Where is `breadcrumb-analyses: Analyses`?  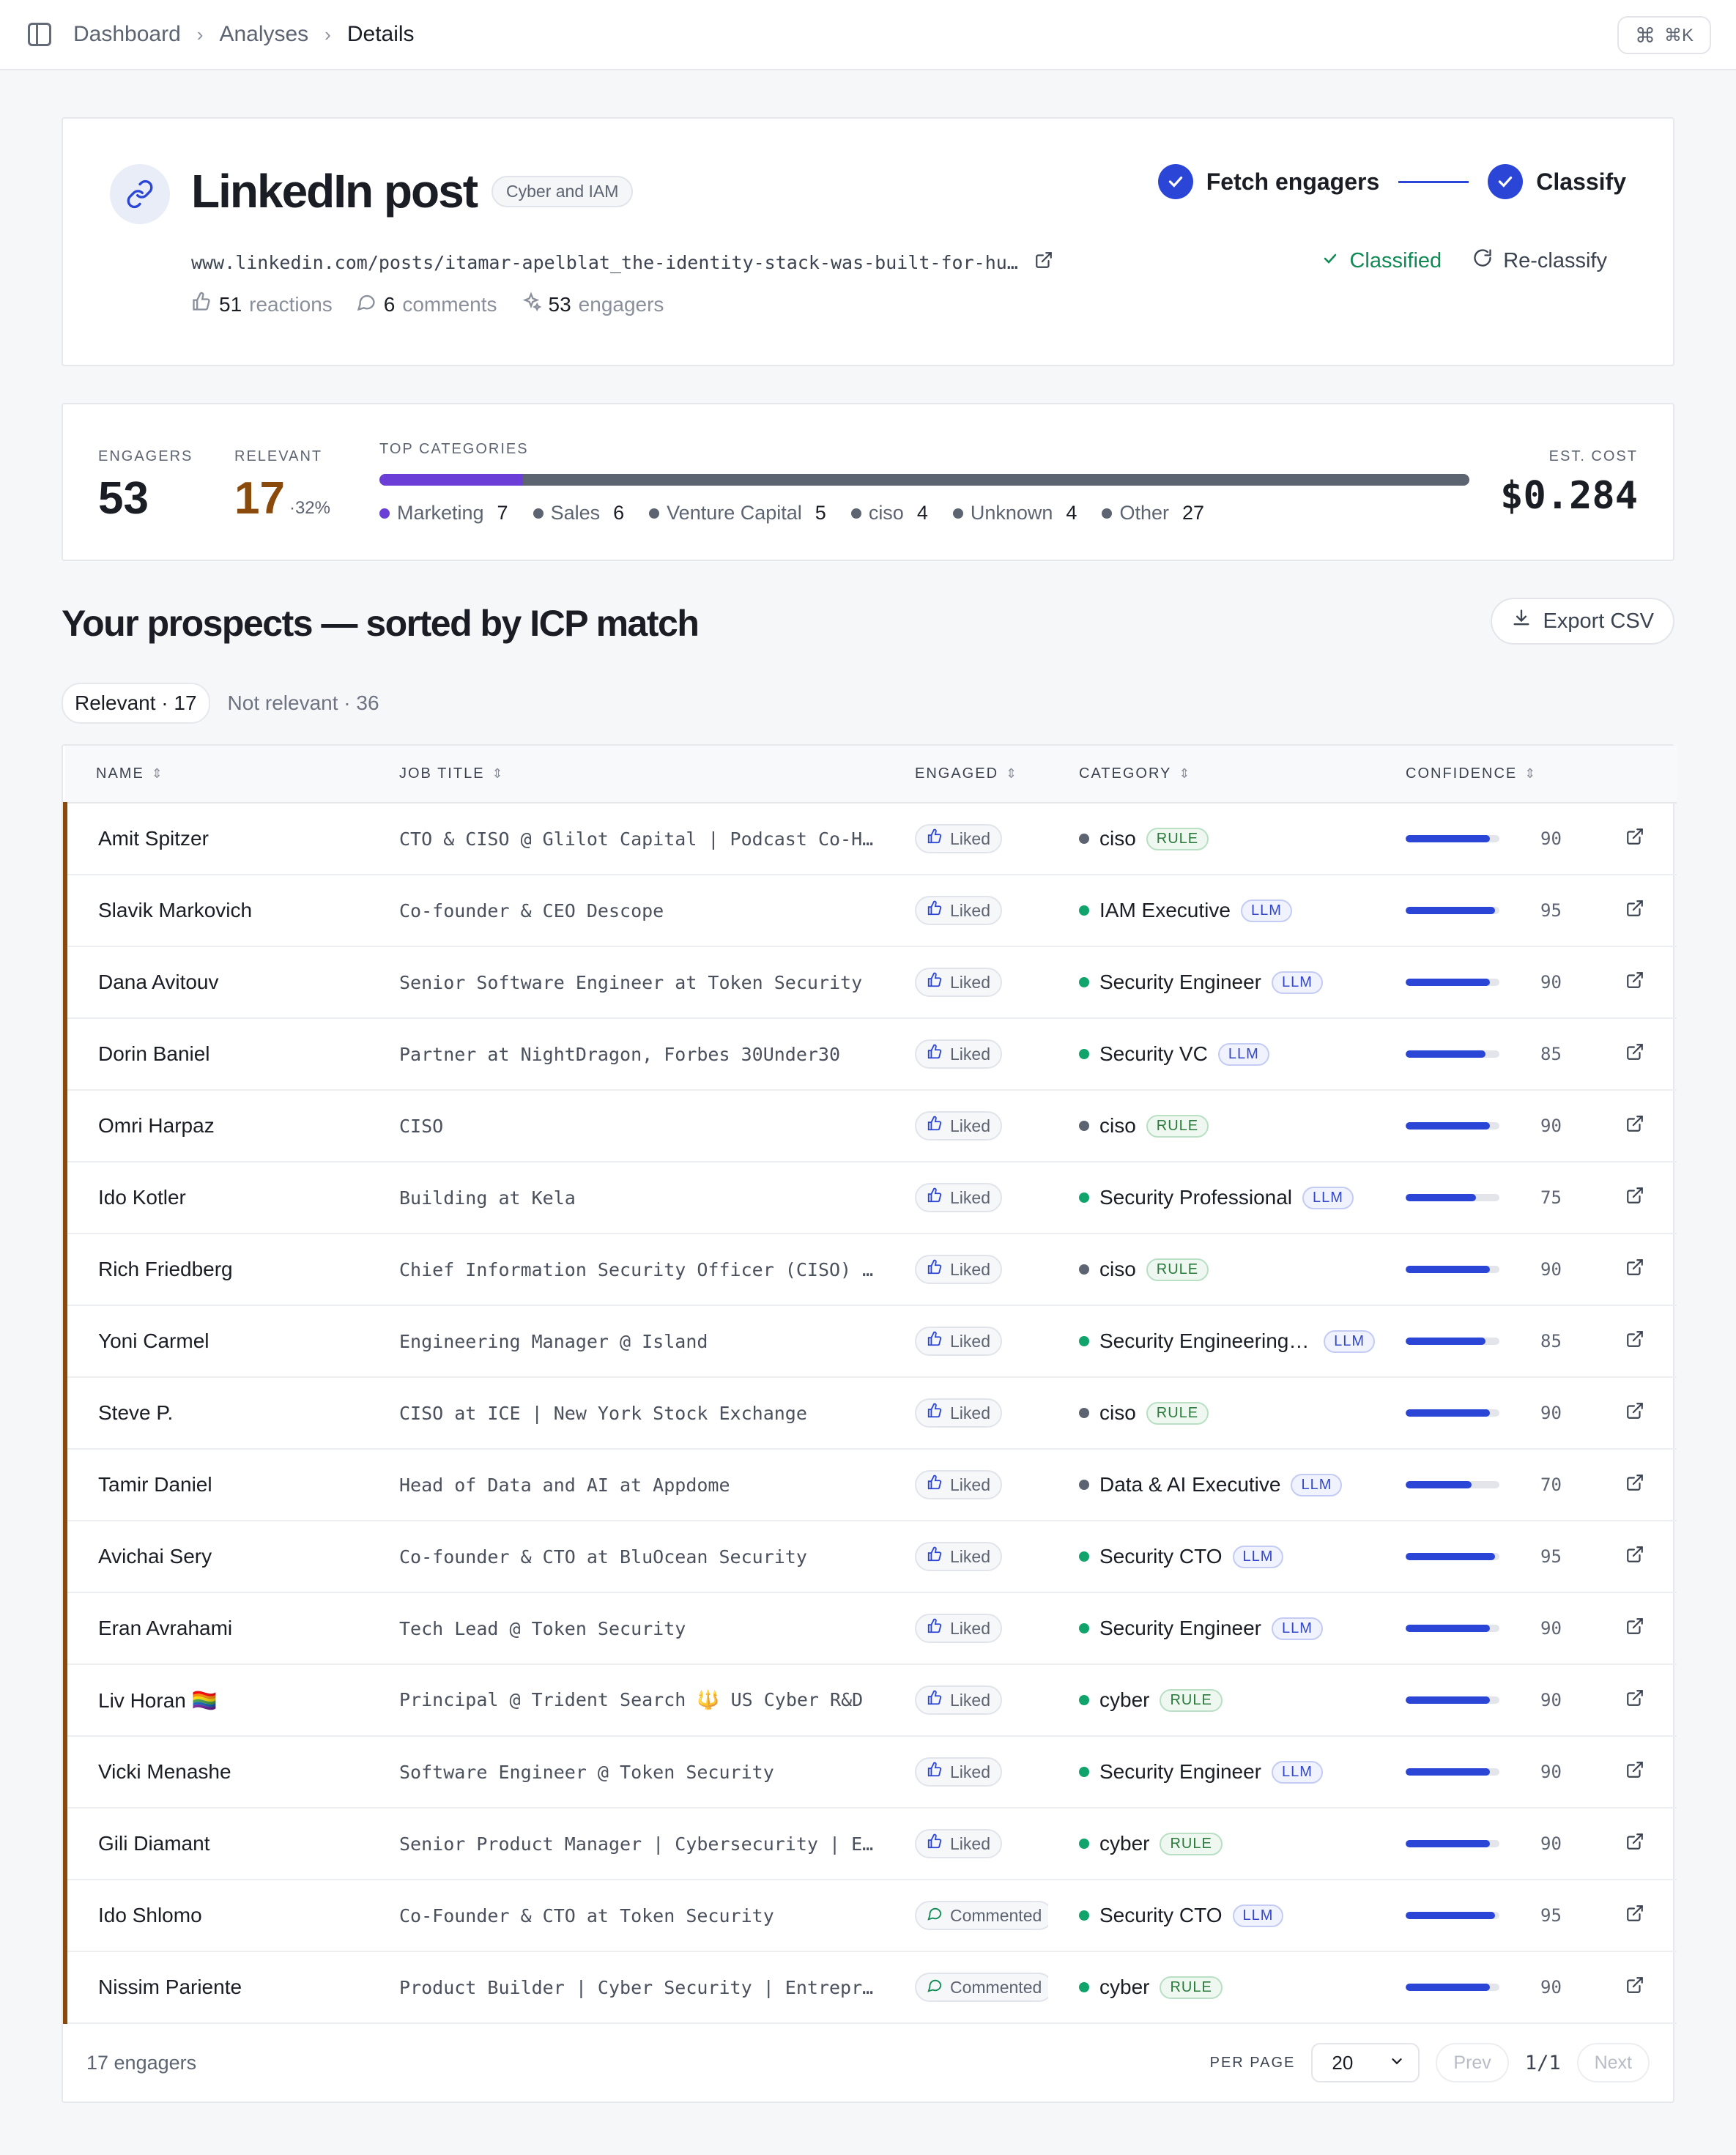
breadcrumb-analyses: Analyses is located at coordinates (263, 35).